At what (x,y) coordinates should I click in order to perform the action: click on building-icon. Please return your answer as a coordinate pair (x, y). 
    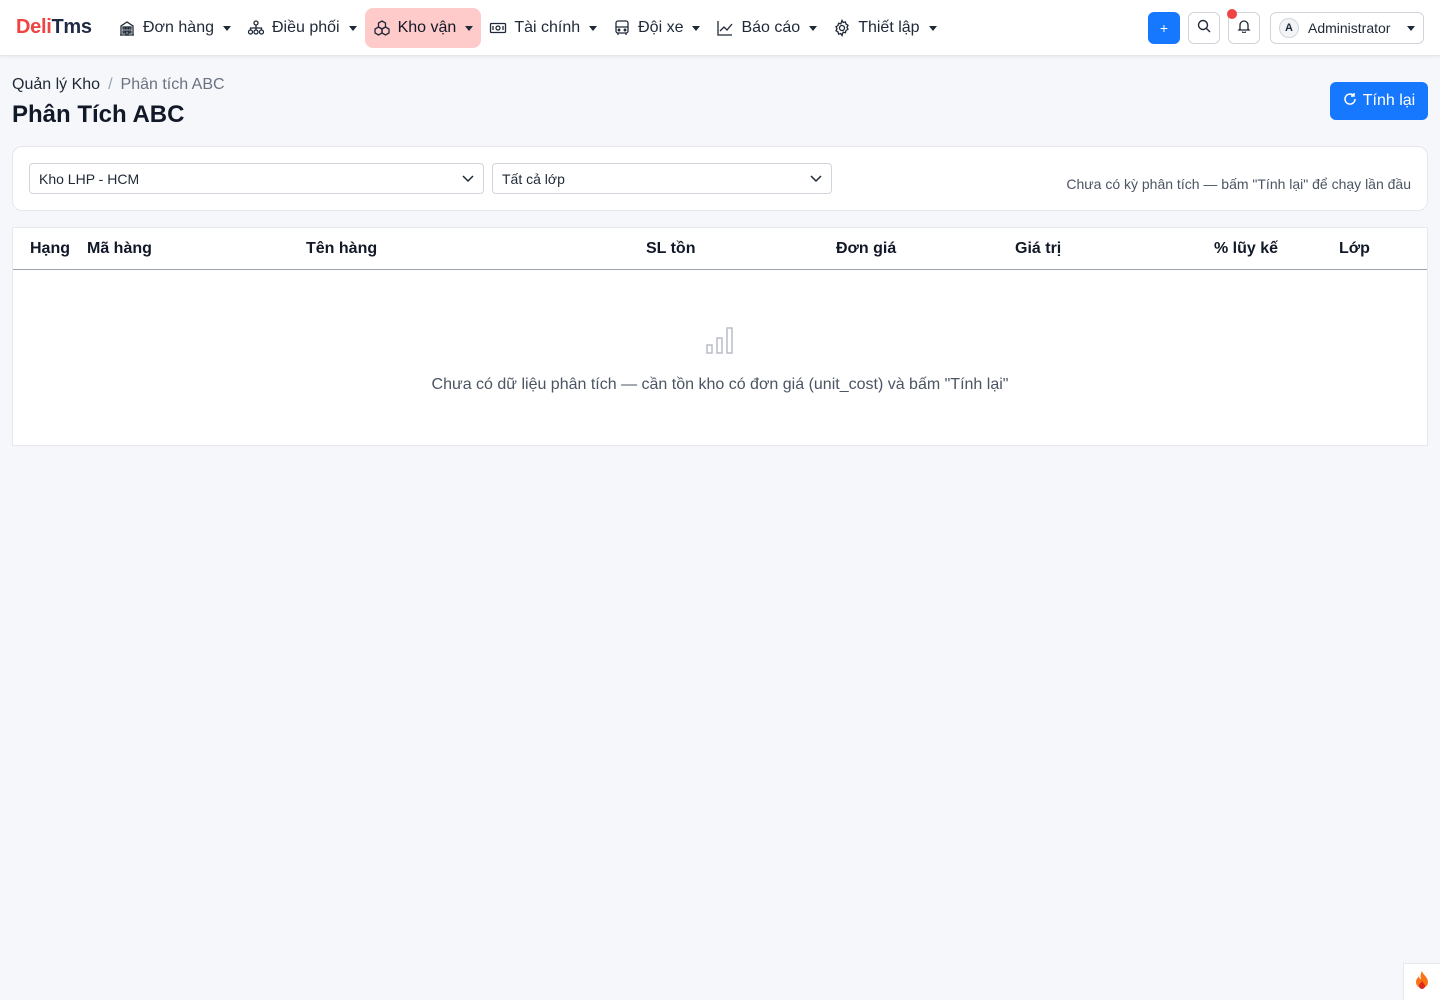
    Looking at the image, I should click on (127, 28).